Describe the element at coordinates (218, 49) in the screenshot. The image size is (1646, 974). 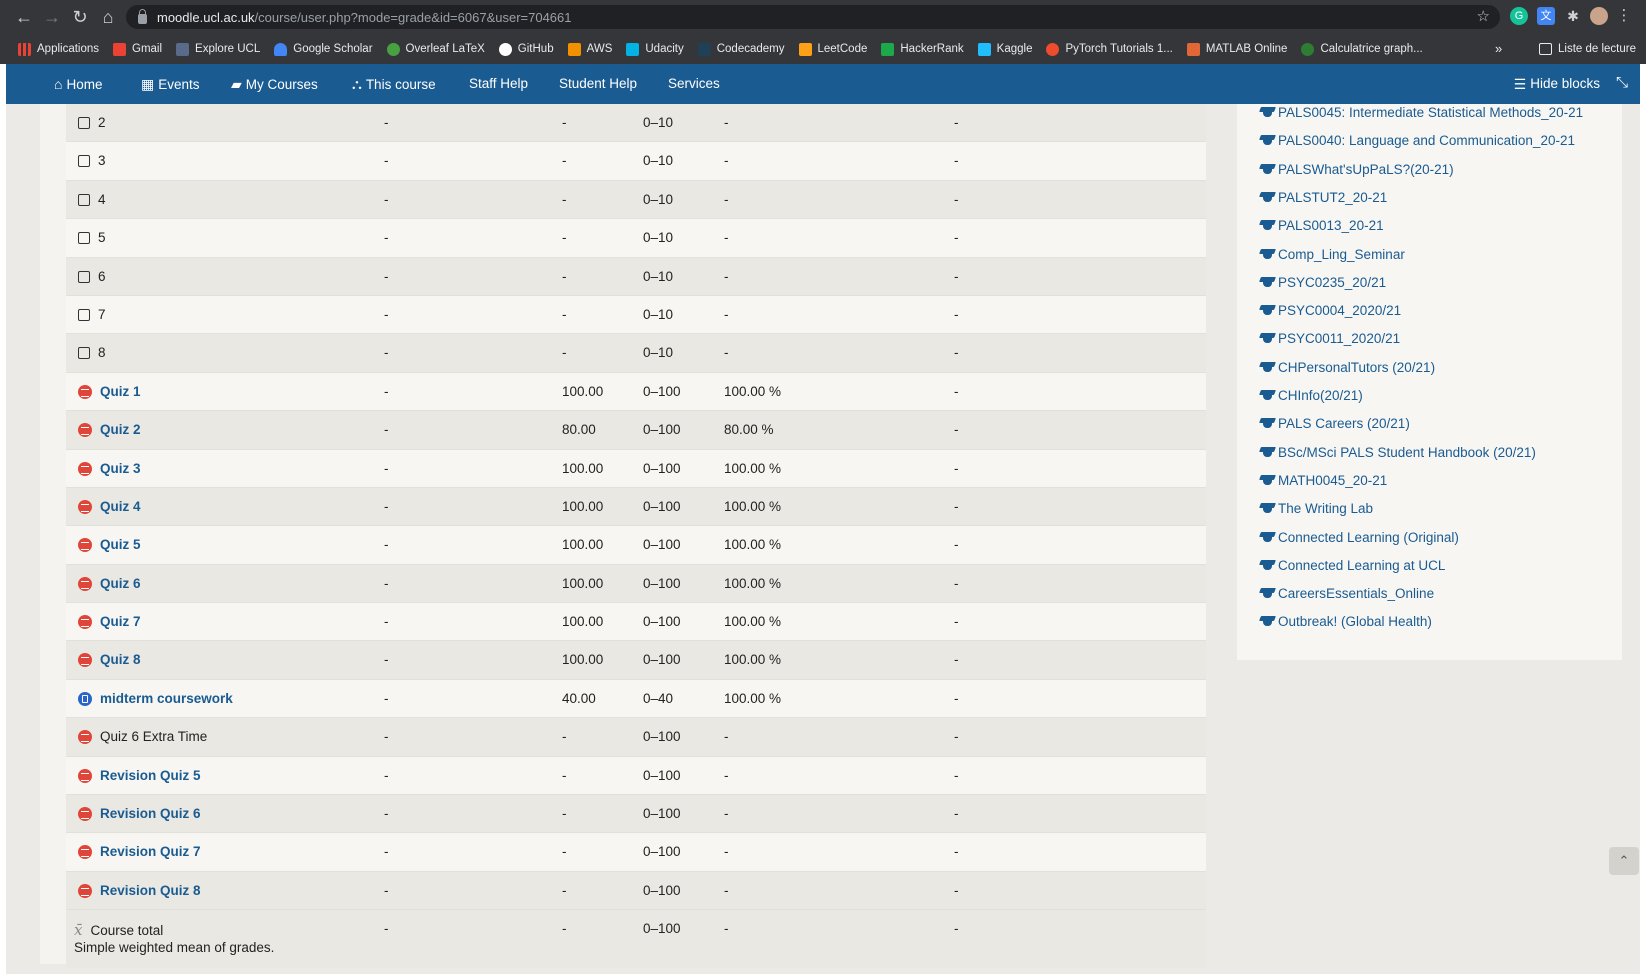
I see `bookmark-explore-ucl: Explore UCL` at that location.